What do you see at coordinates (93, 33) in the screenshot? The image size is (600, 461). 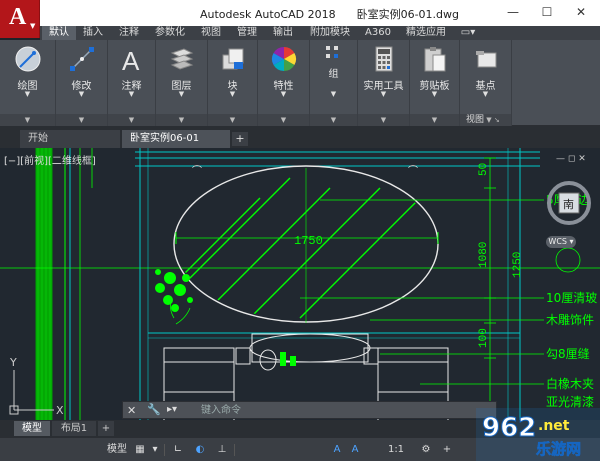 I see `tab-insert: 插入` at bounding box center [93, 33].